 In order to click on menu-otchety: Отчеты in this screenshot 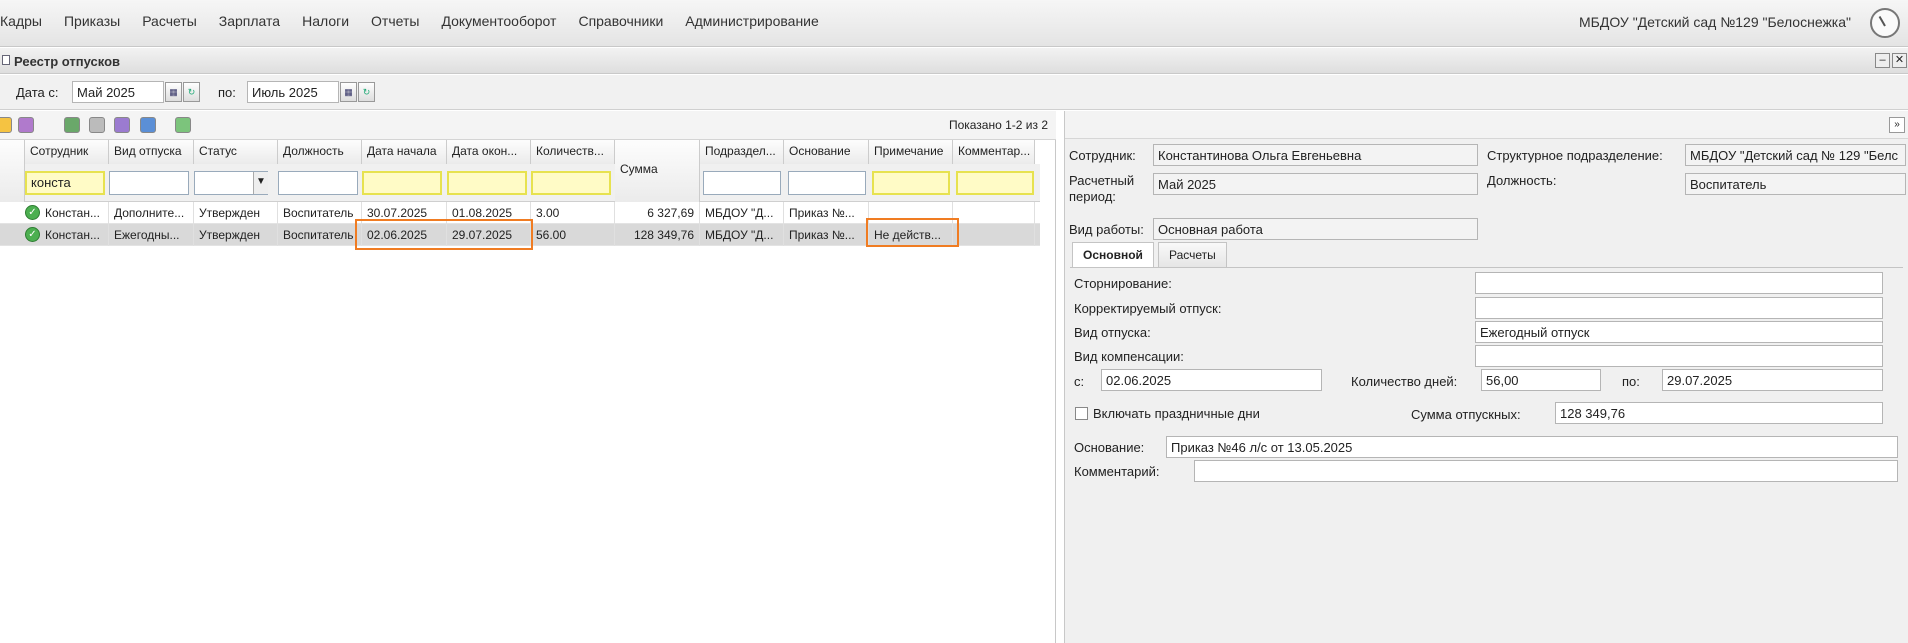, I will do `click(395, 21)`.